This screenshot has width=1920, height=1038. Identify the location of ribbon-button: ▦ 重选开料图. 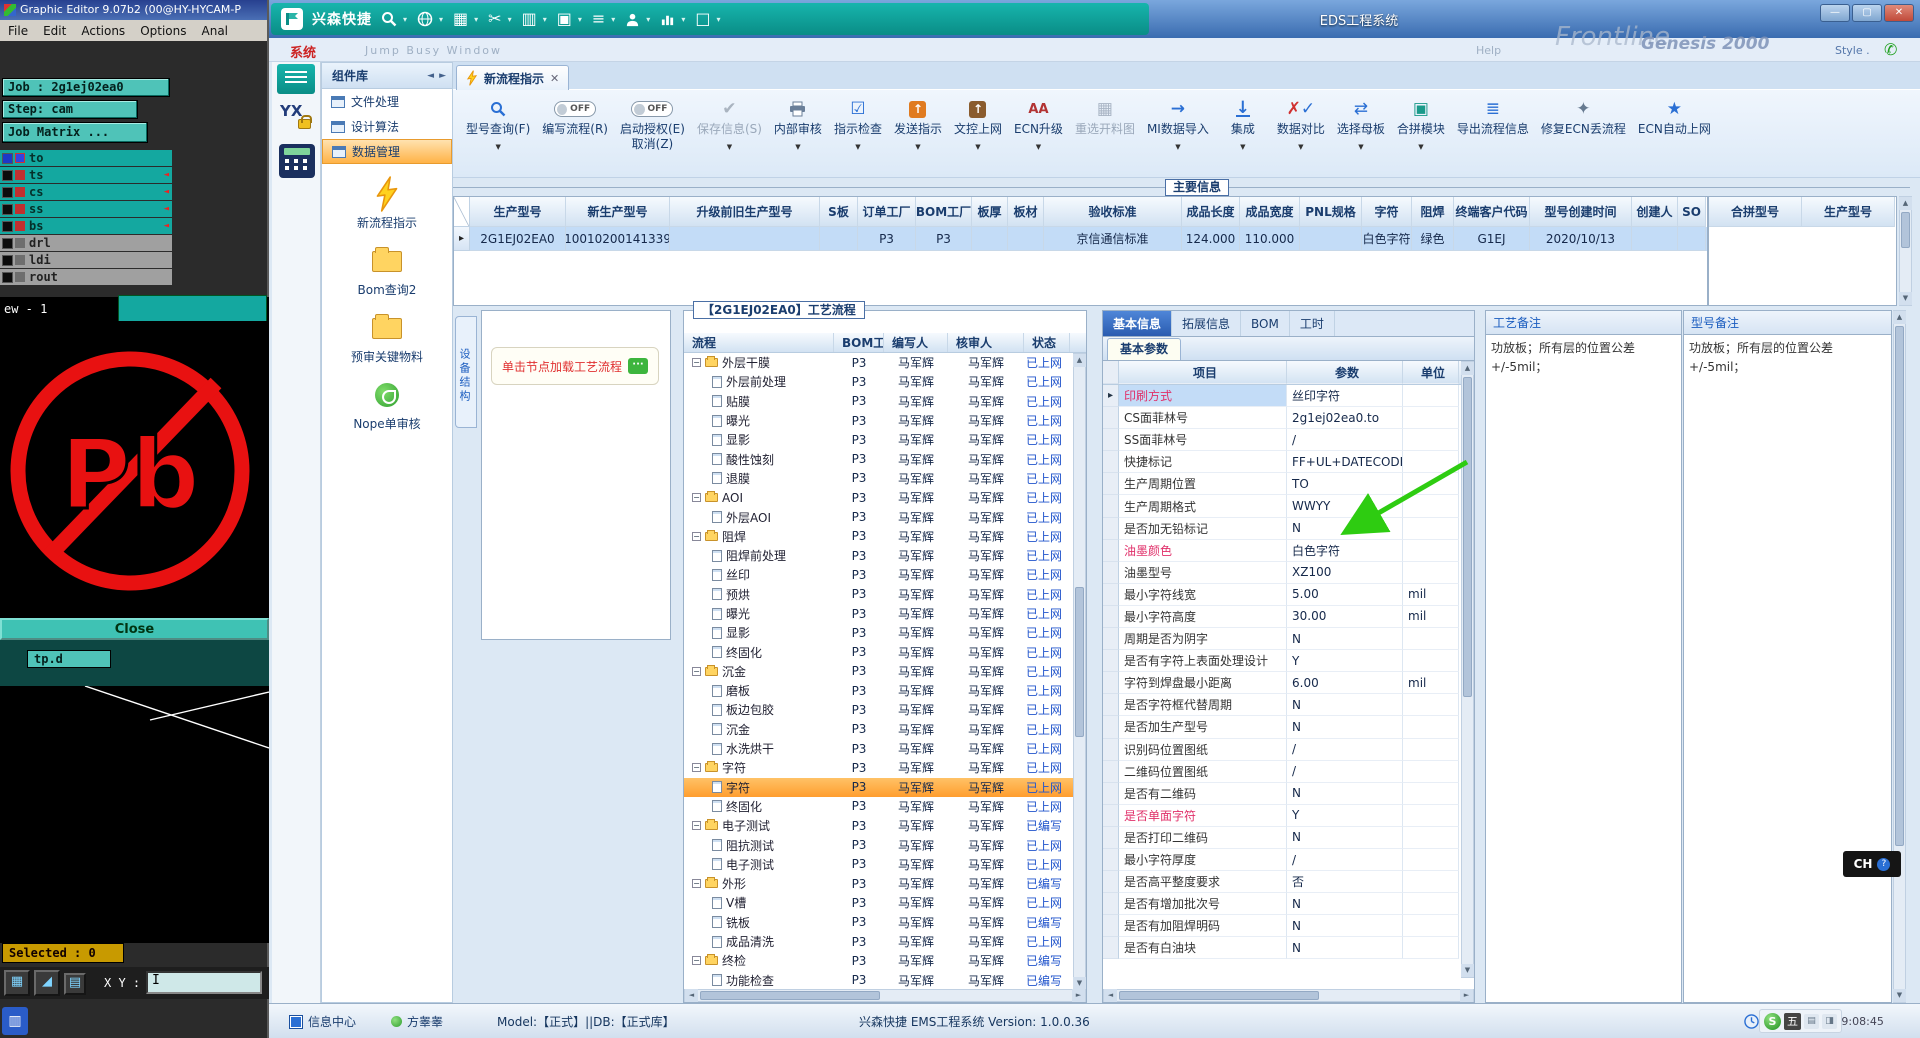
(1105, 116).